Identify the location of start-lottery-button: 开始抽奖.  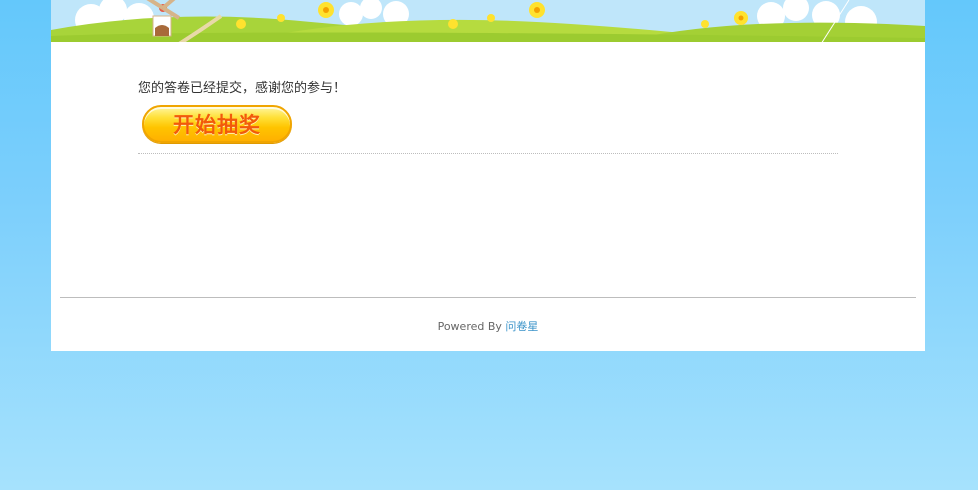
(217, 124).